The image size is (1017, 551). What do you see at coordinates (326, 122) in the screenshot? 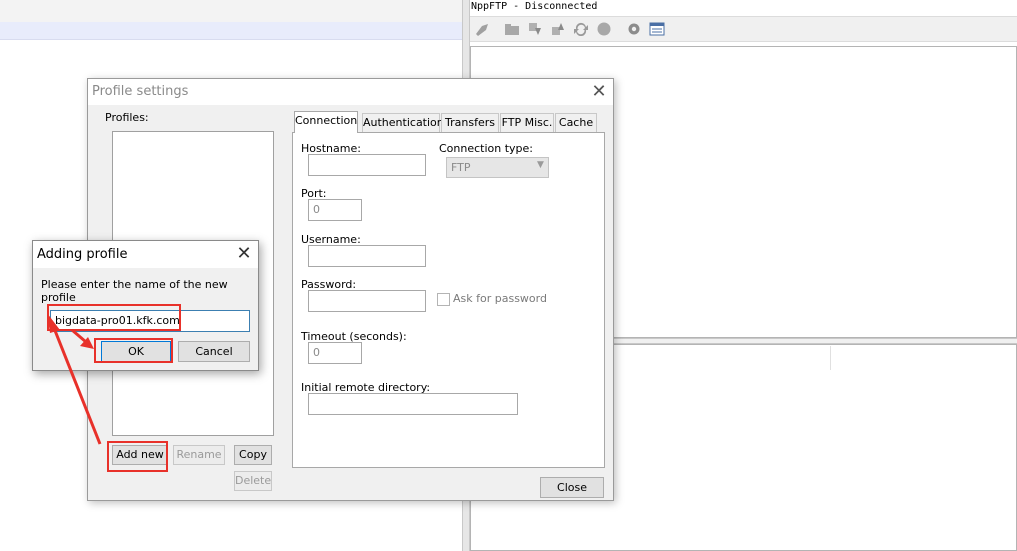
I see `tab-connection: Connection` at bounding box center [326, 122].